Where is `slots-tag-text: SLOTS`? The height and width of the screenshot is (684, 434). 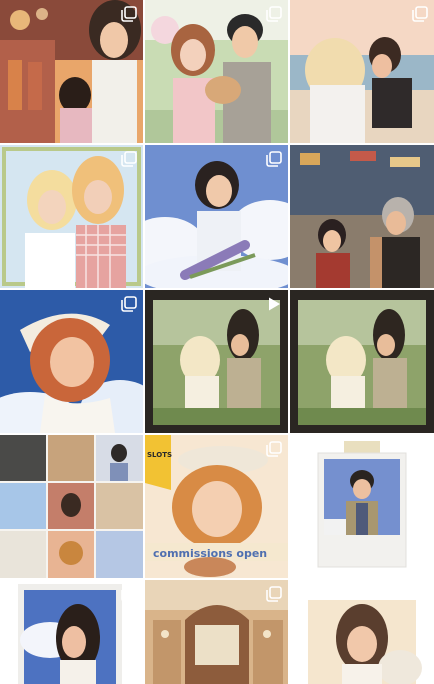
slots-tag-text: SLOTS is located at coordinates (159, 455).